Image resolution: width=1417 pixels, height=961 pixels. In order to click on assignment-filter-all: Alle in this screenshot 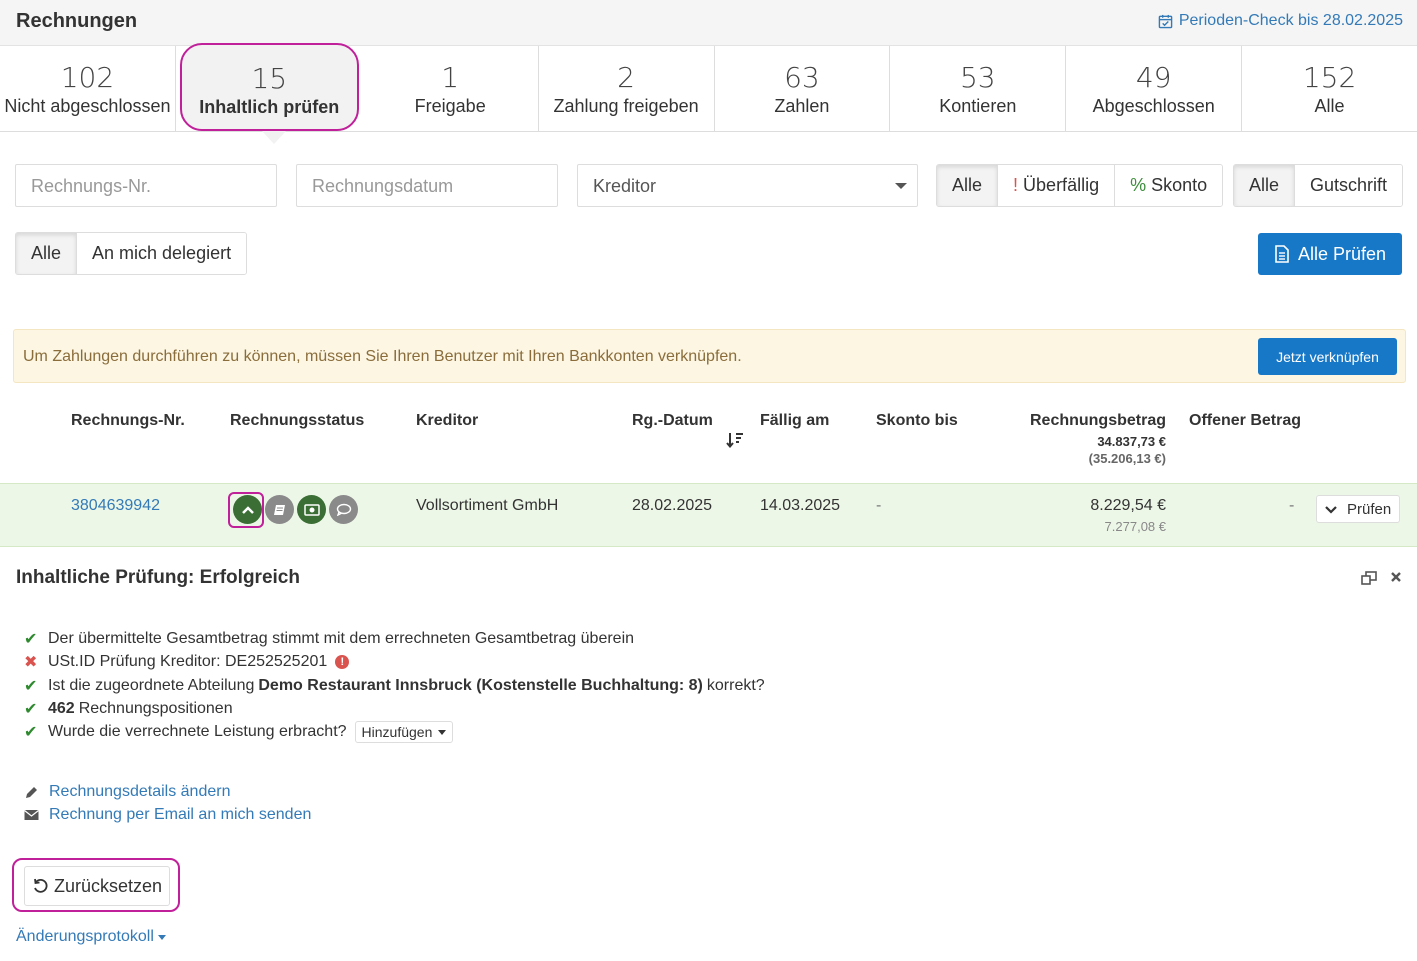, I will do `click(47, 253)`.